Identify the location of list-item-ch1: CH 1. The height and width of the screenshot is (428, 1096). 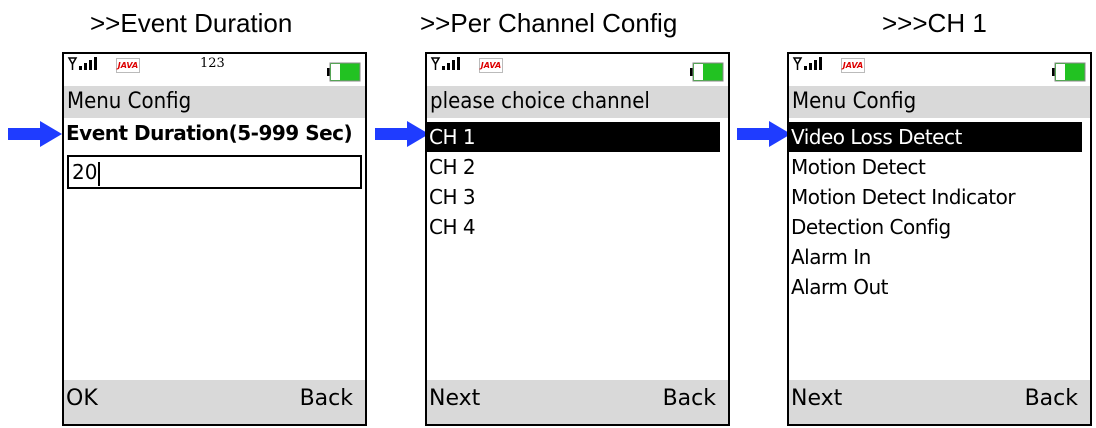
(573, 137).